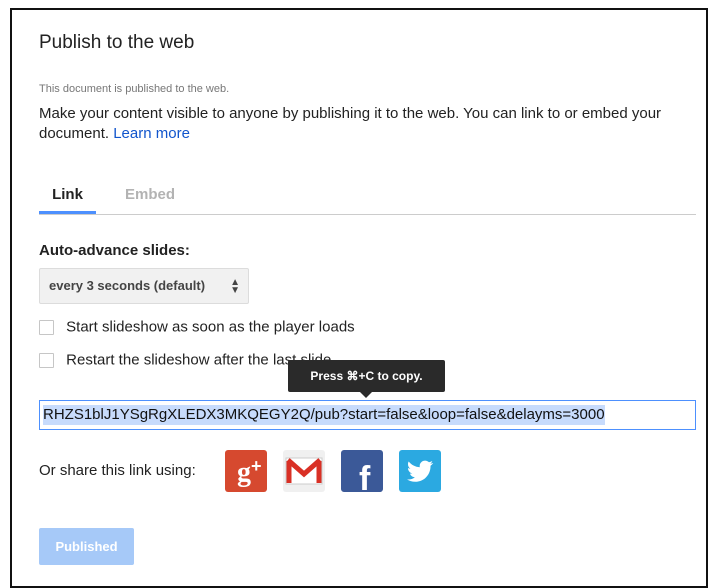  I want to click on facebook-icon: f, so click(362, 471).